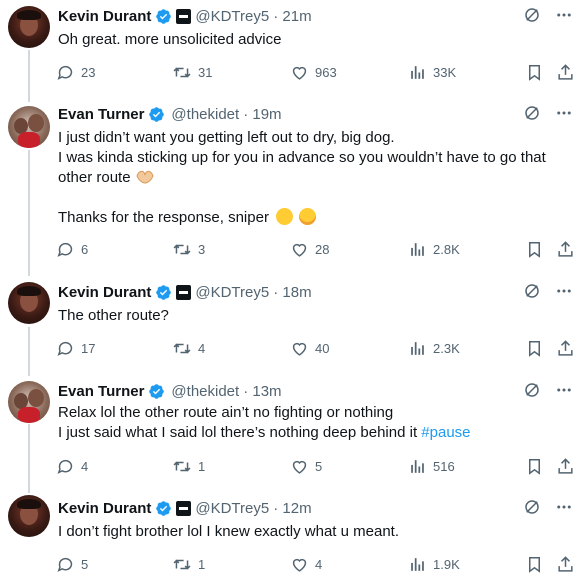 The height and width of the screenshot is (587, 587). What do you see at coordinates (262, 114) in the screenshot?
I see `timestamp: · 19m` at bounding box center [262, 114].